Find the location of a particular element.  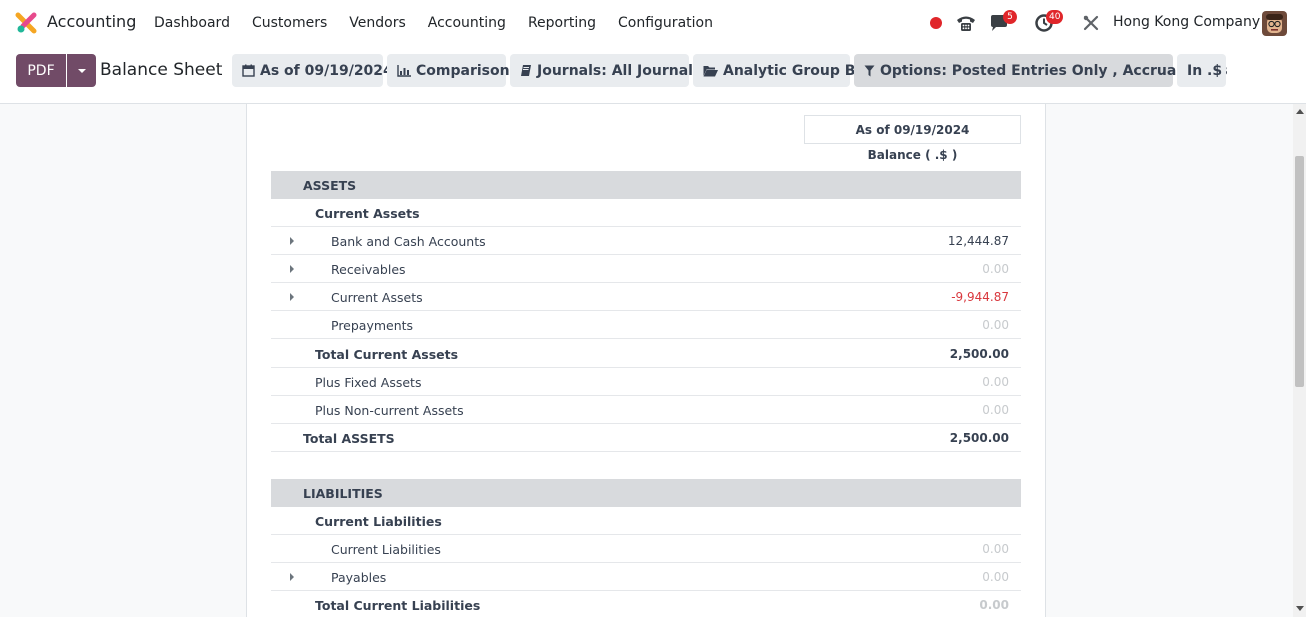

scrollbar-thumb is located at coordinates (1299, 271).